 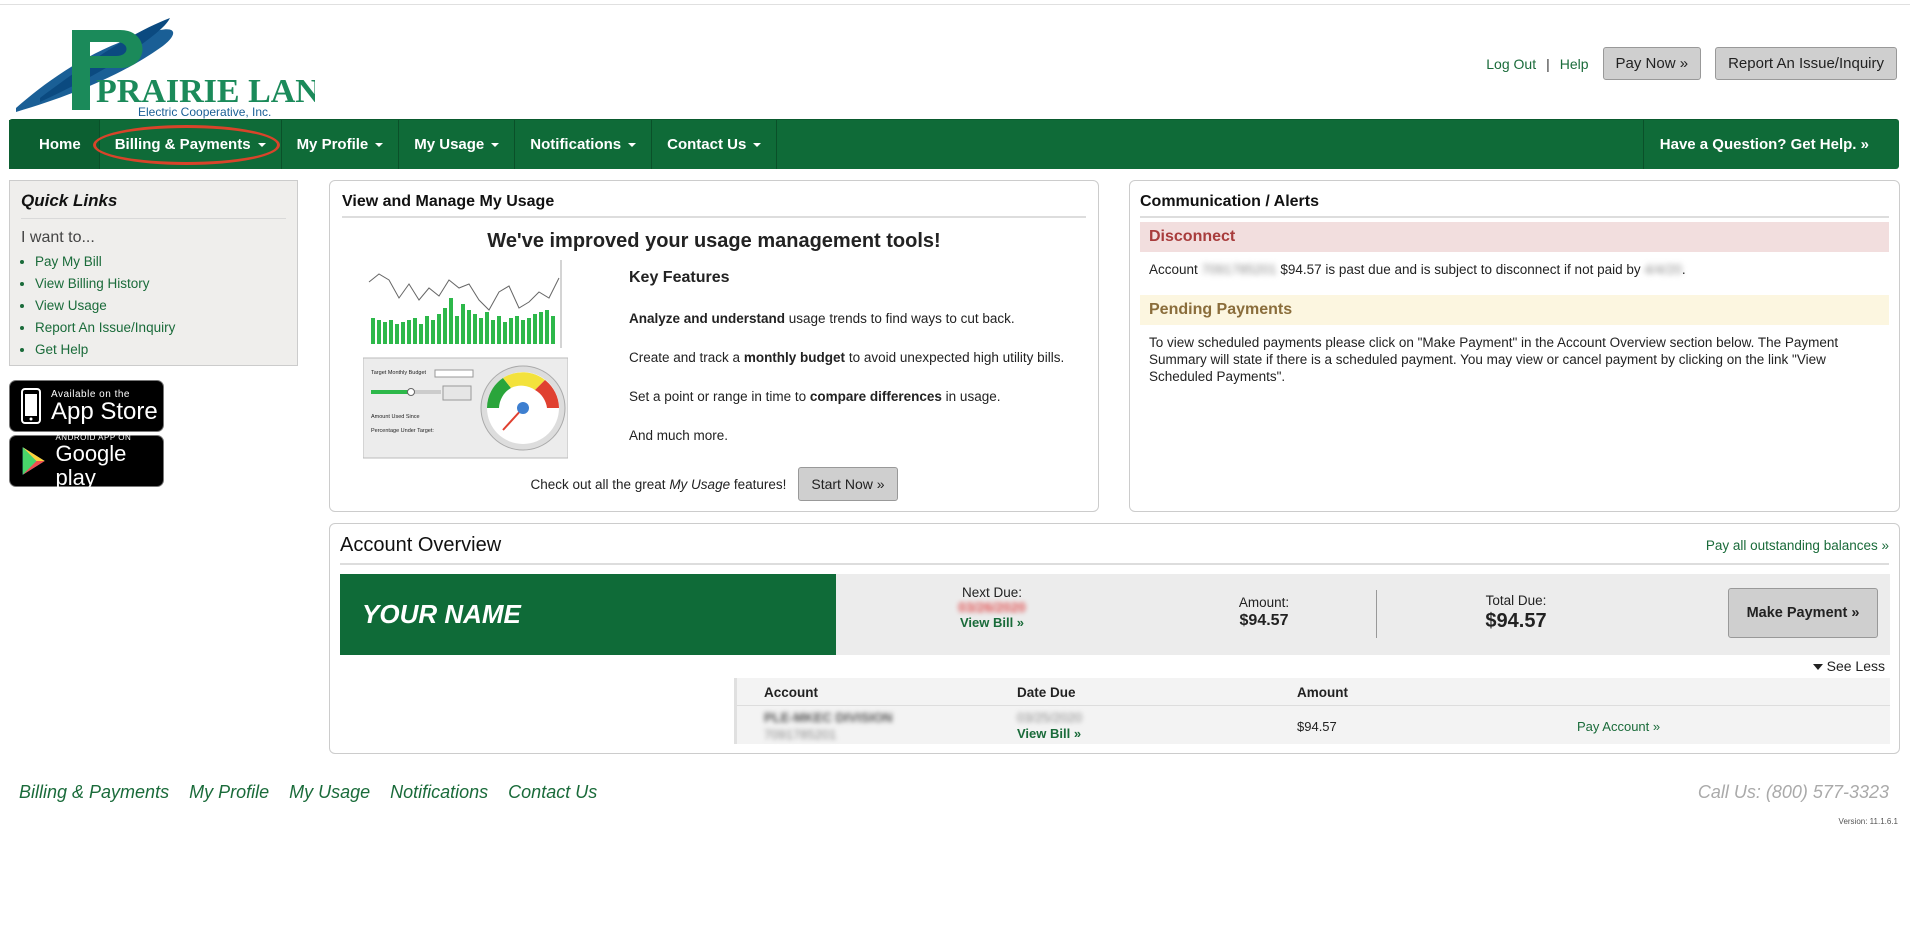 I want to click on account-overview-title: Account Overview, so click(x=421, y=545).